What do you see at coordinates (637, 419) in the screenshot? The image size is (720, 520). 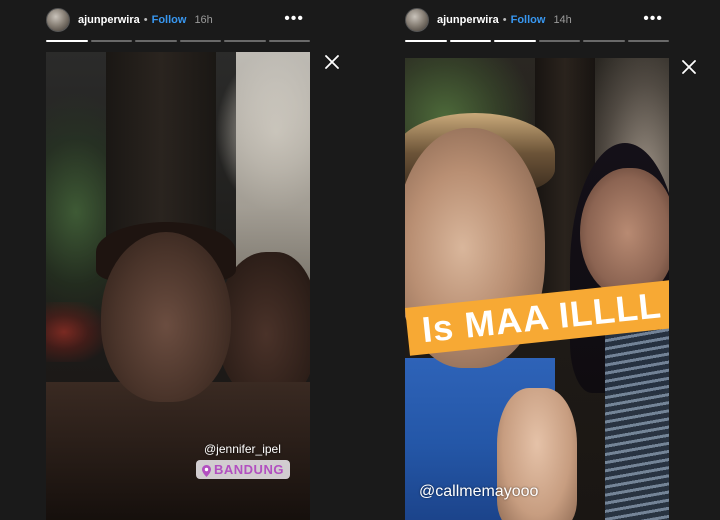 I see `photo-striped-shirt` at bounding box center [637, 419].